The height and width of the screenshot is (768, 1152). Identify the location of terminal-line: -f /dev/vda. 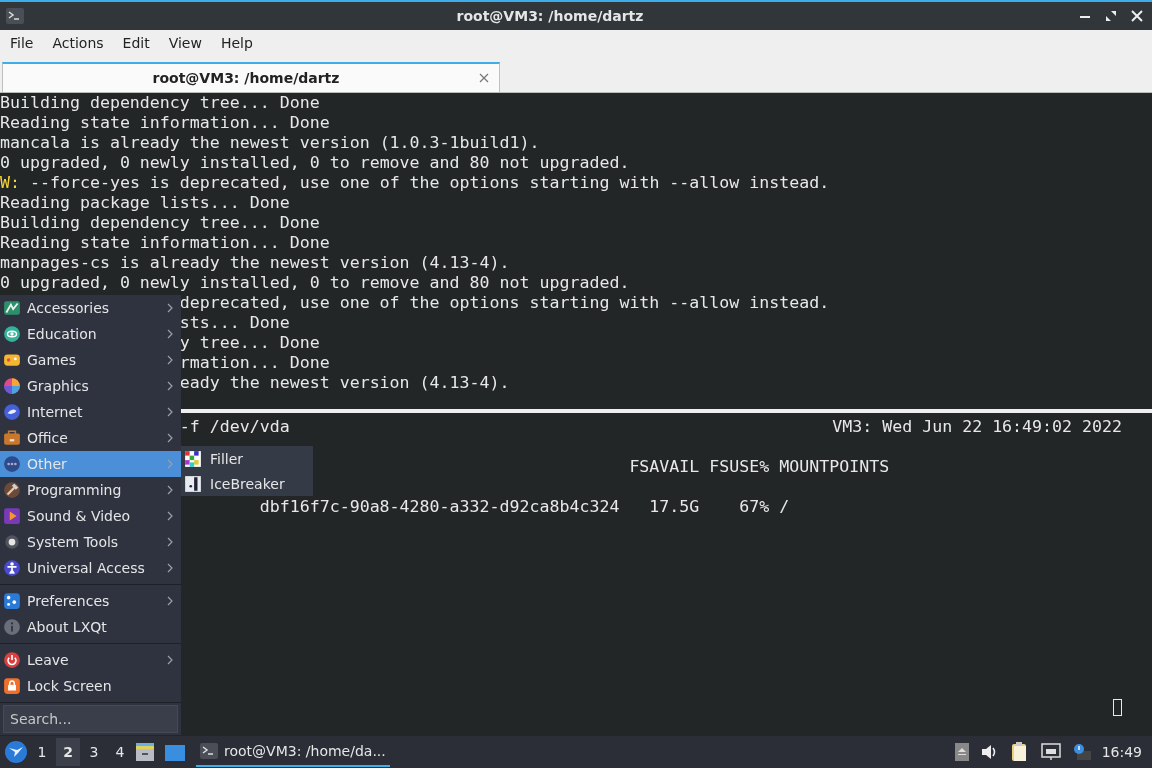
(234, 427).